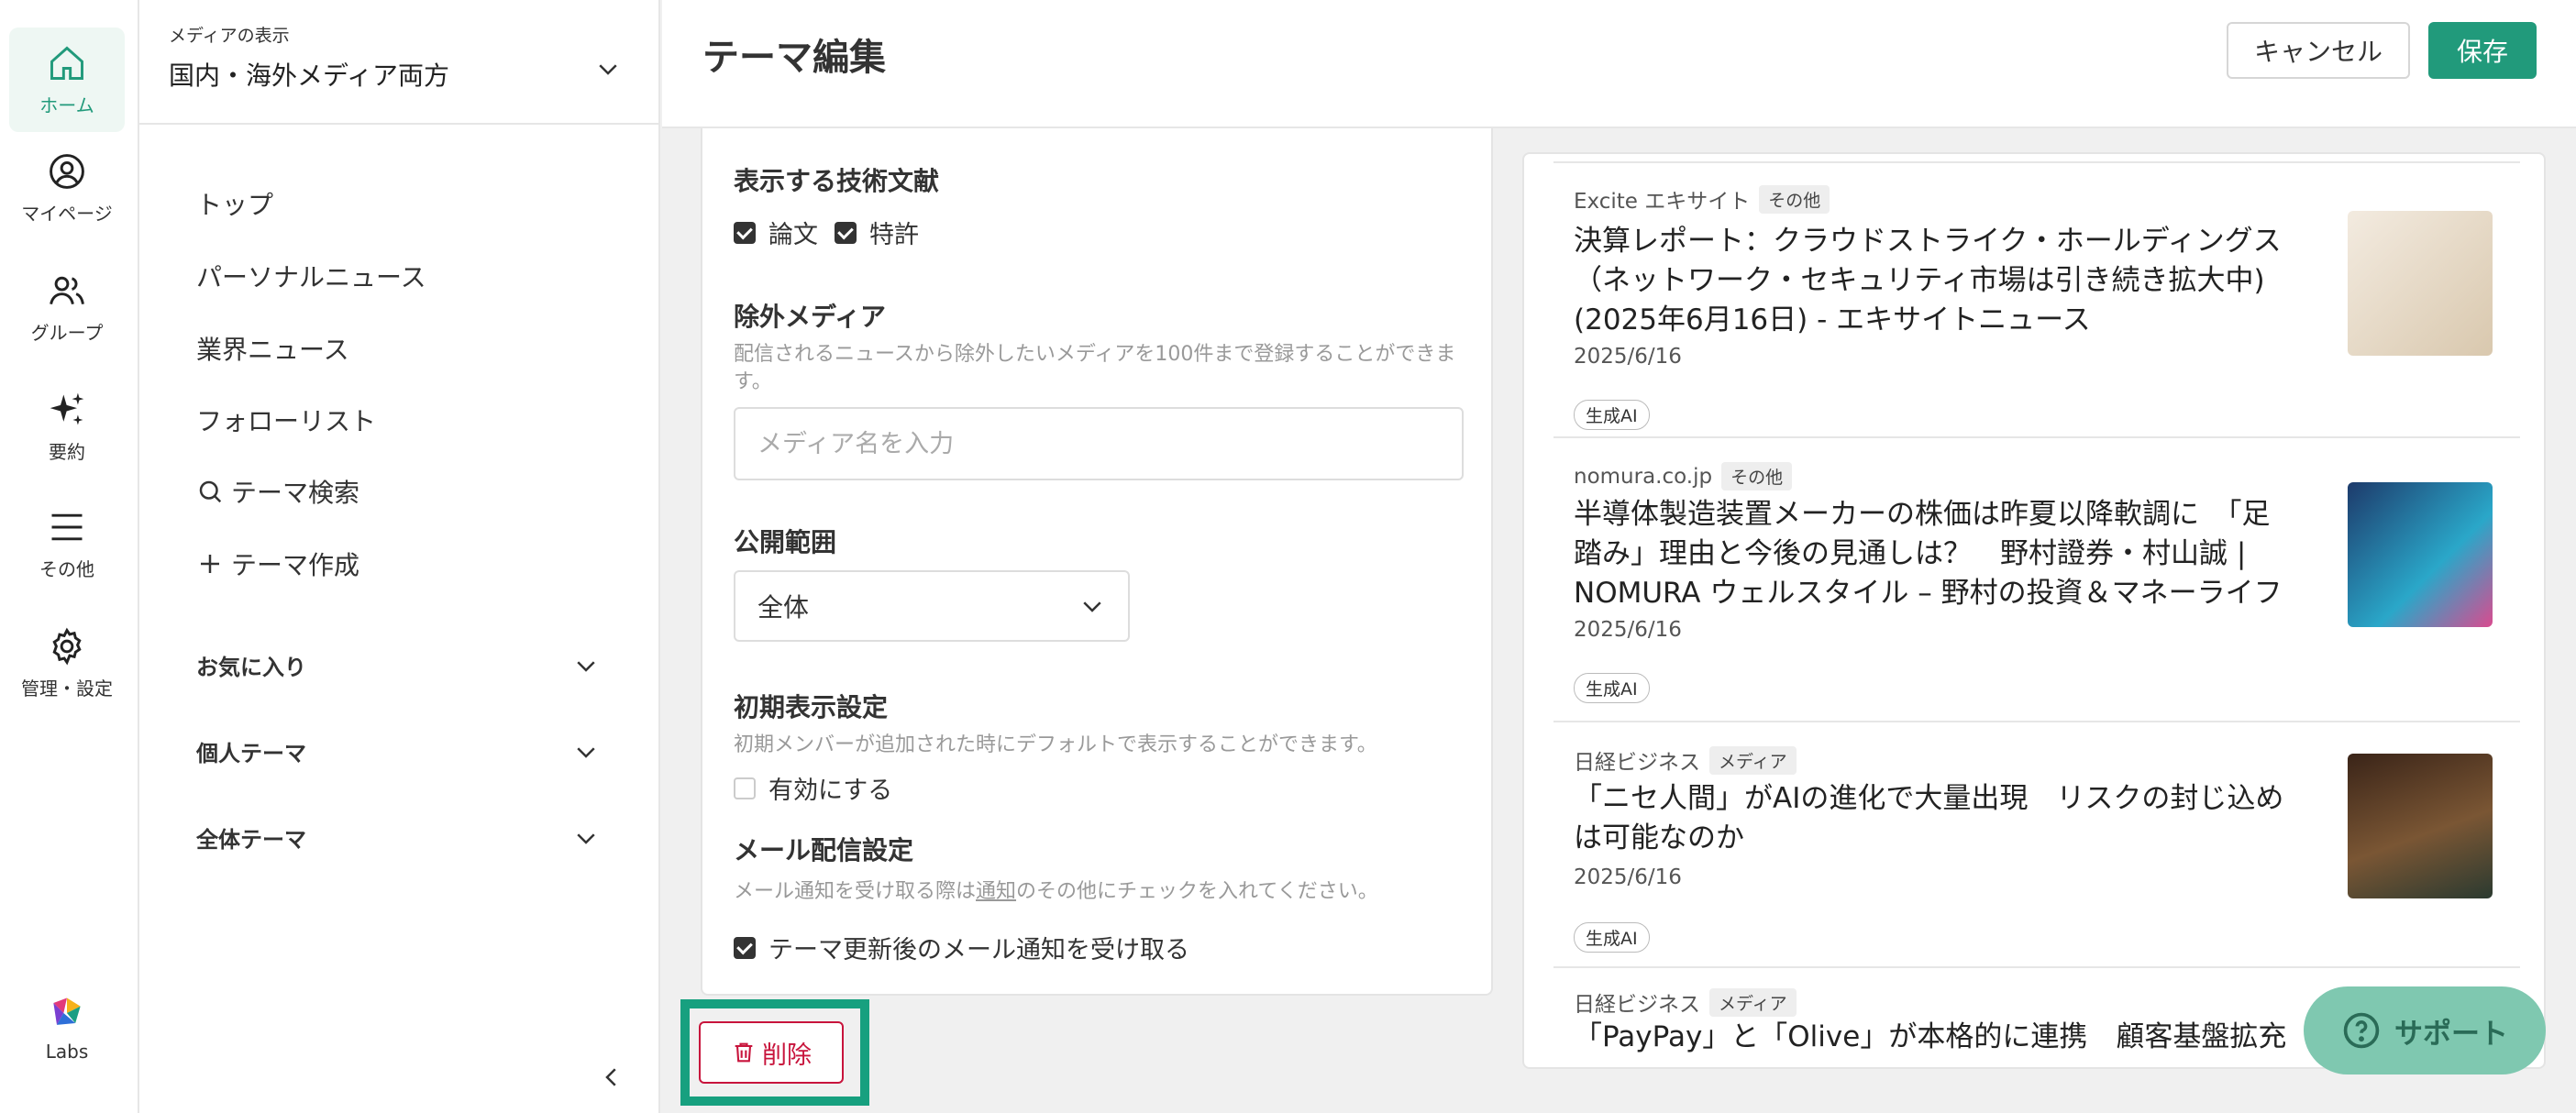 The width and height of the screenshot is (2576, 1113). Describe the element at coordinates (311, 276) in the screenshot. I see `nav-personal-news: パーソナルニュース` at that location.